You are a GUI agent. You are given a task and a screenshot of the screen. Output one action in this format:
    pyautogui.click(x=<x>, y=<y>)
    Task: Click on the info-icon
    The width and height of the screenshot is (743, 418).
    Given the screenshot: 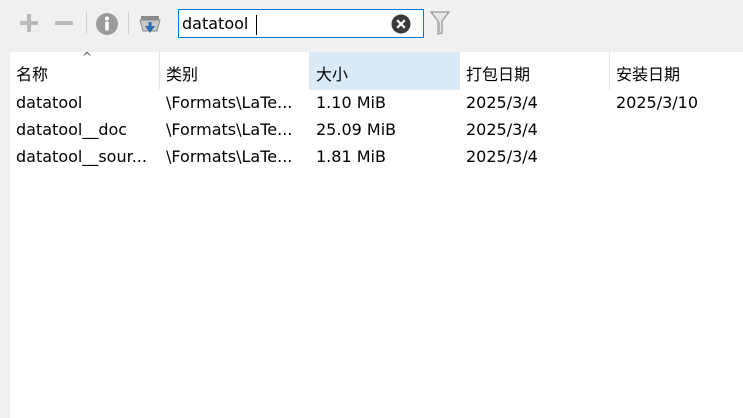 What is the action you would take?
    pyautogui.click(x=107, y=24)
    